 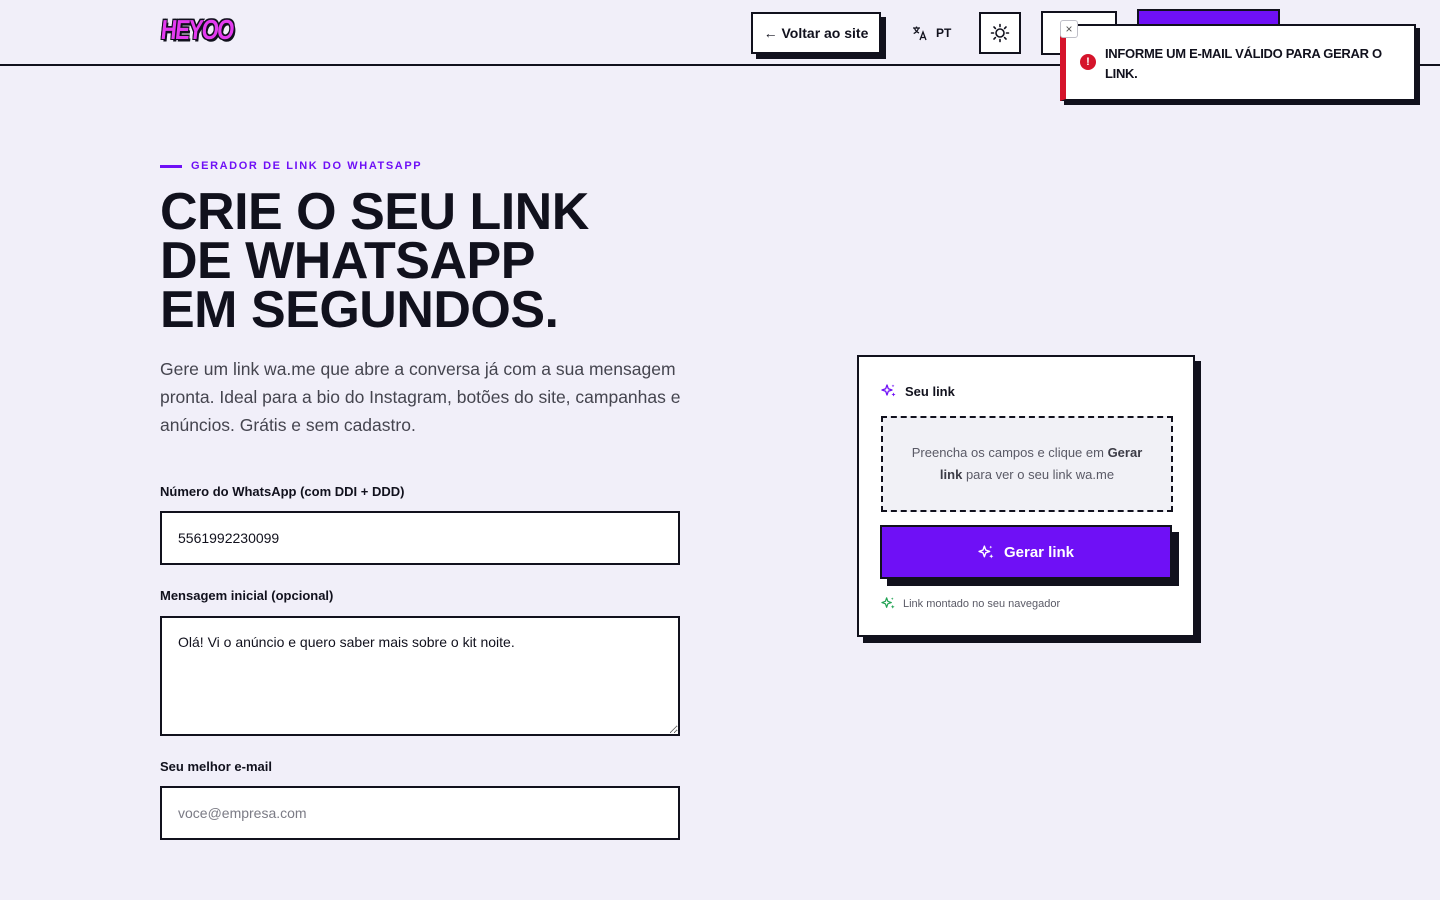 What do you see at coordinates (171, 166) in the screenshot?
I see `eyebrow-bar` at bounding box center [171, 166].